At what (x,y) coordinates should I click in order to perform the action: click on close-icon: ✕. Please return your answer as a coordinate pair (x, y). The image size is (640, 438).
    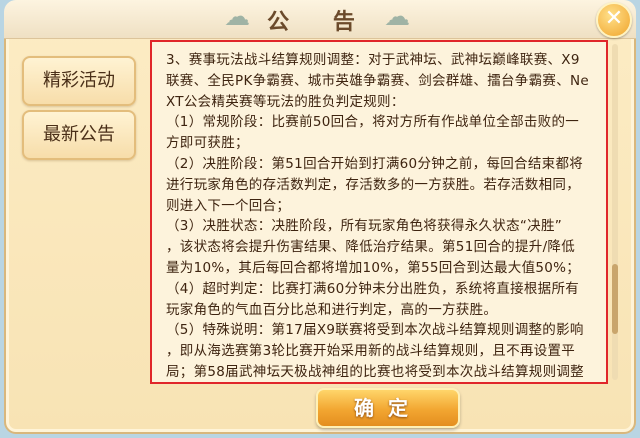
    Looking at the image, I should click on (614, 18).